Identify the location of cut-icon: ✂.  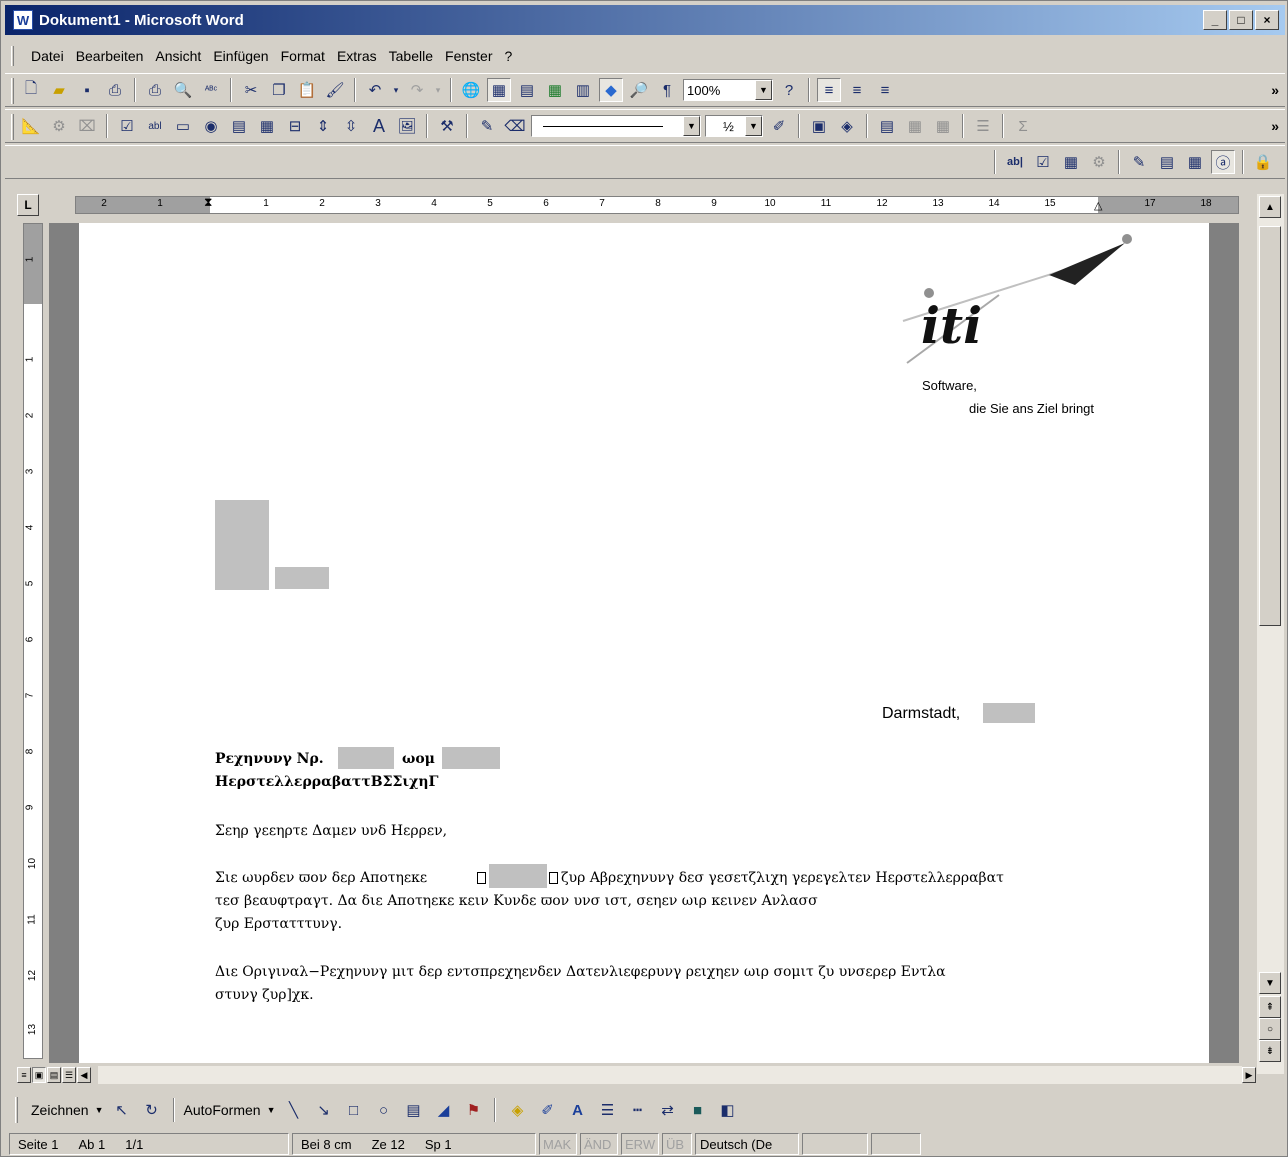
(251, 90).